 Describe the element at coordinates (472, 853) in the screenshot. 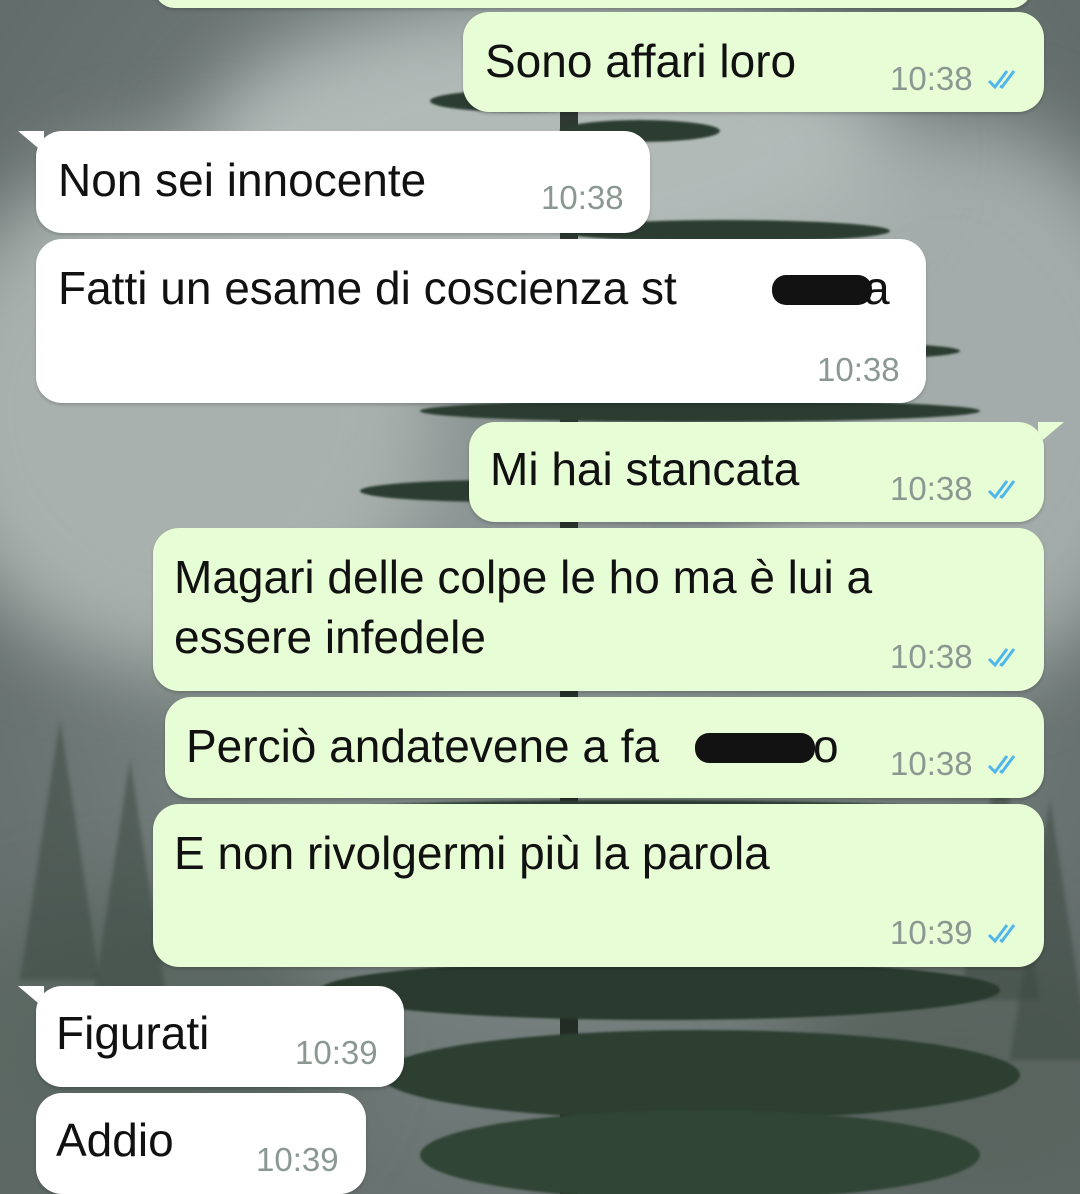

I see `message-text: E non rivolgermi più la parola` at that location.